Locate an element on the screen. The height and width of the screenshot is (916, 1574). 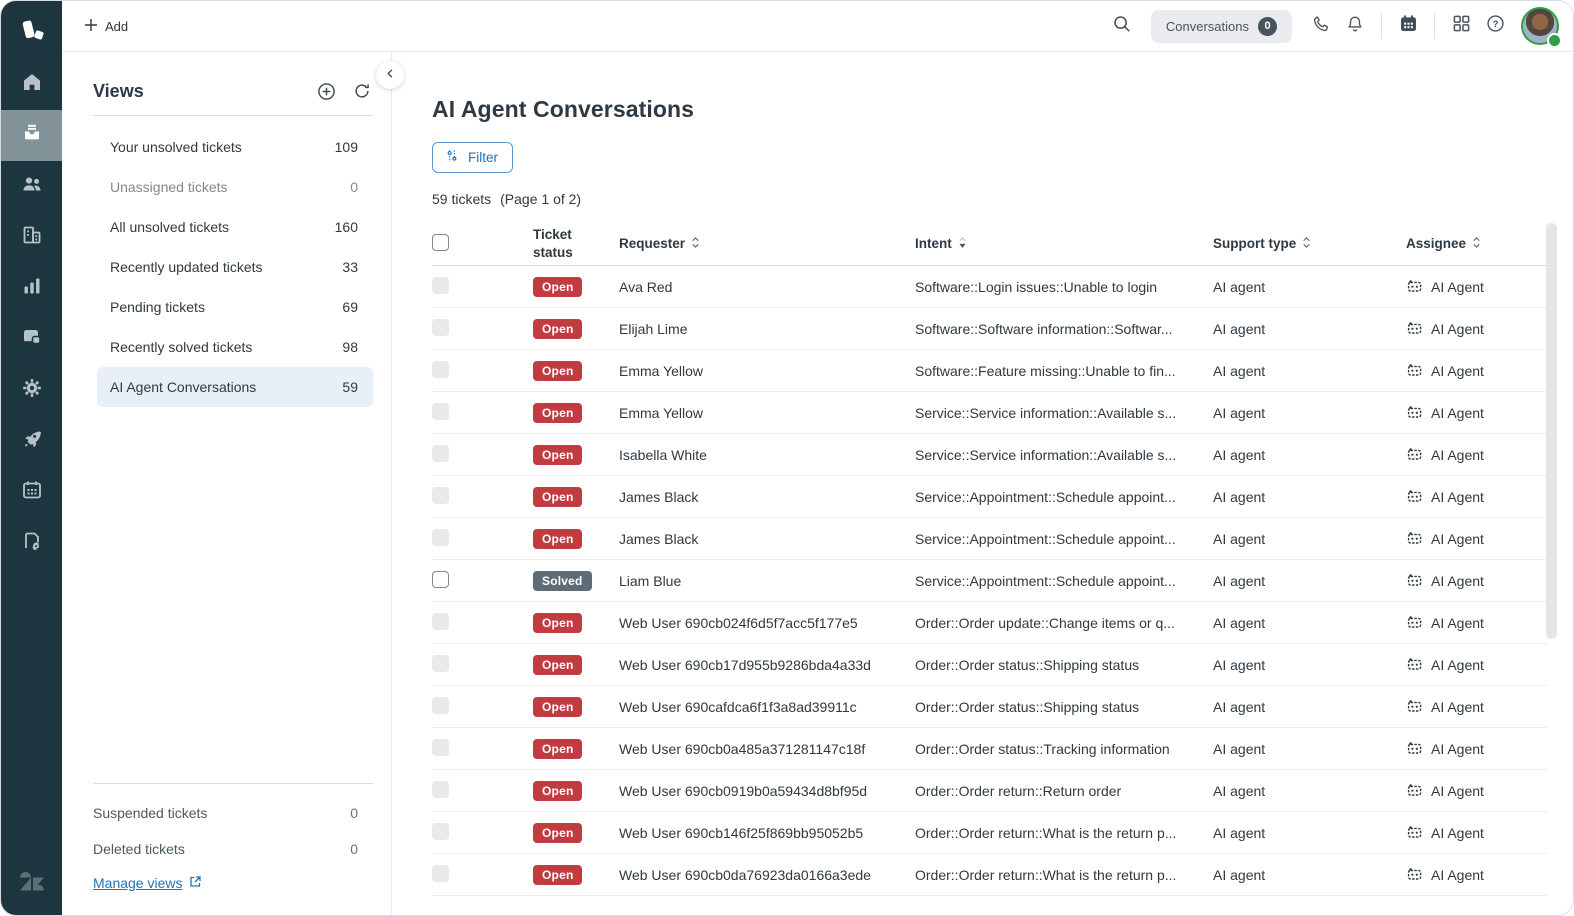
sort-icon is located at coordinates (1306, 244).